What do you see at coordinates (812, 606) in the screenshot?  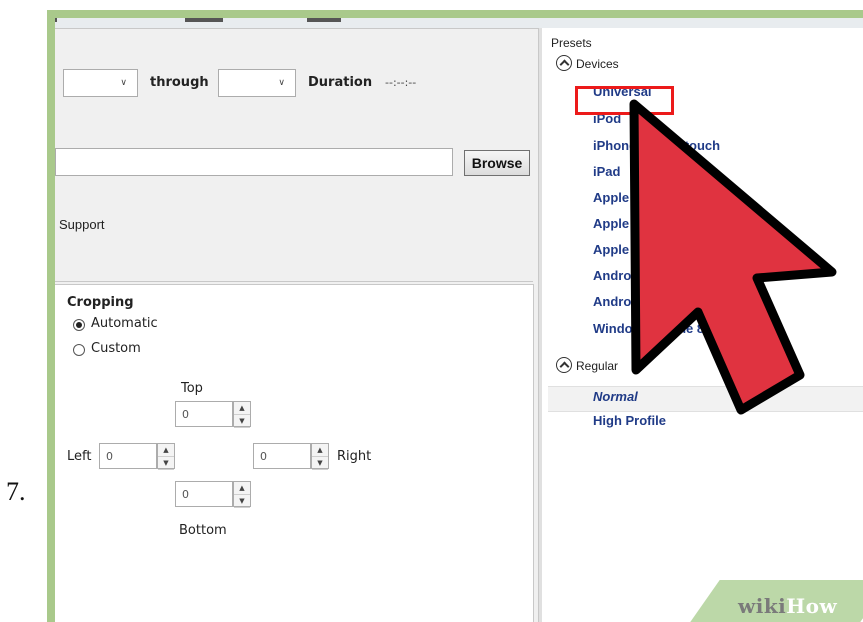 I see `watermark-how: How` at bounding box center [812, 606].